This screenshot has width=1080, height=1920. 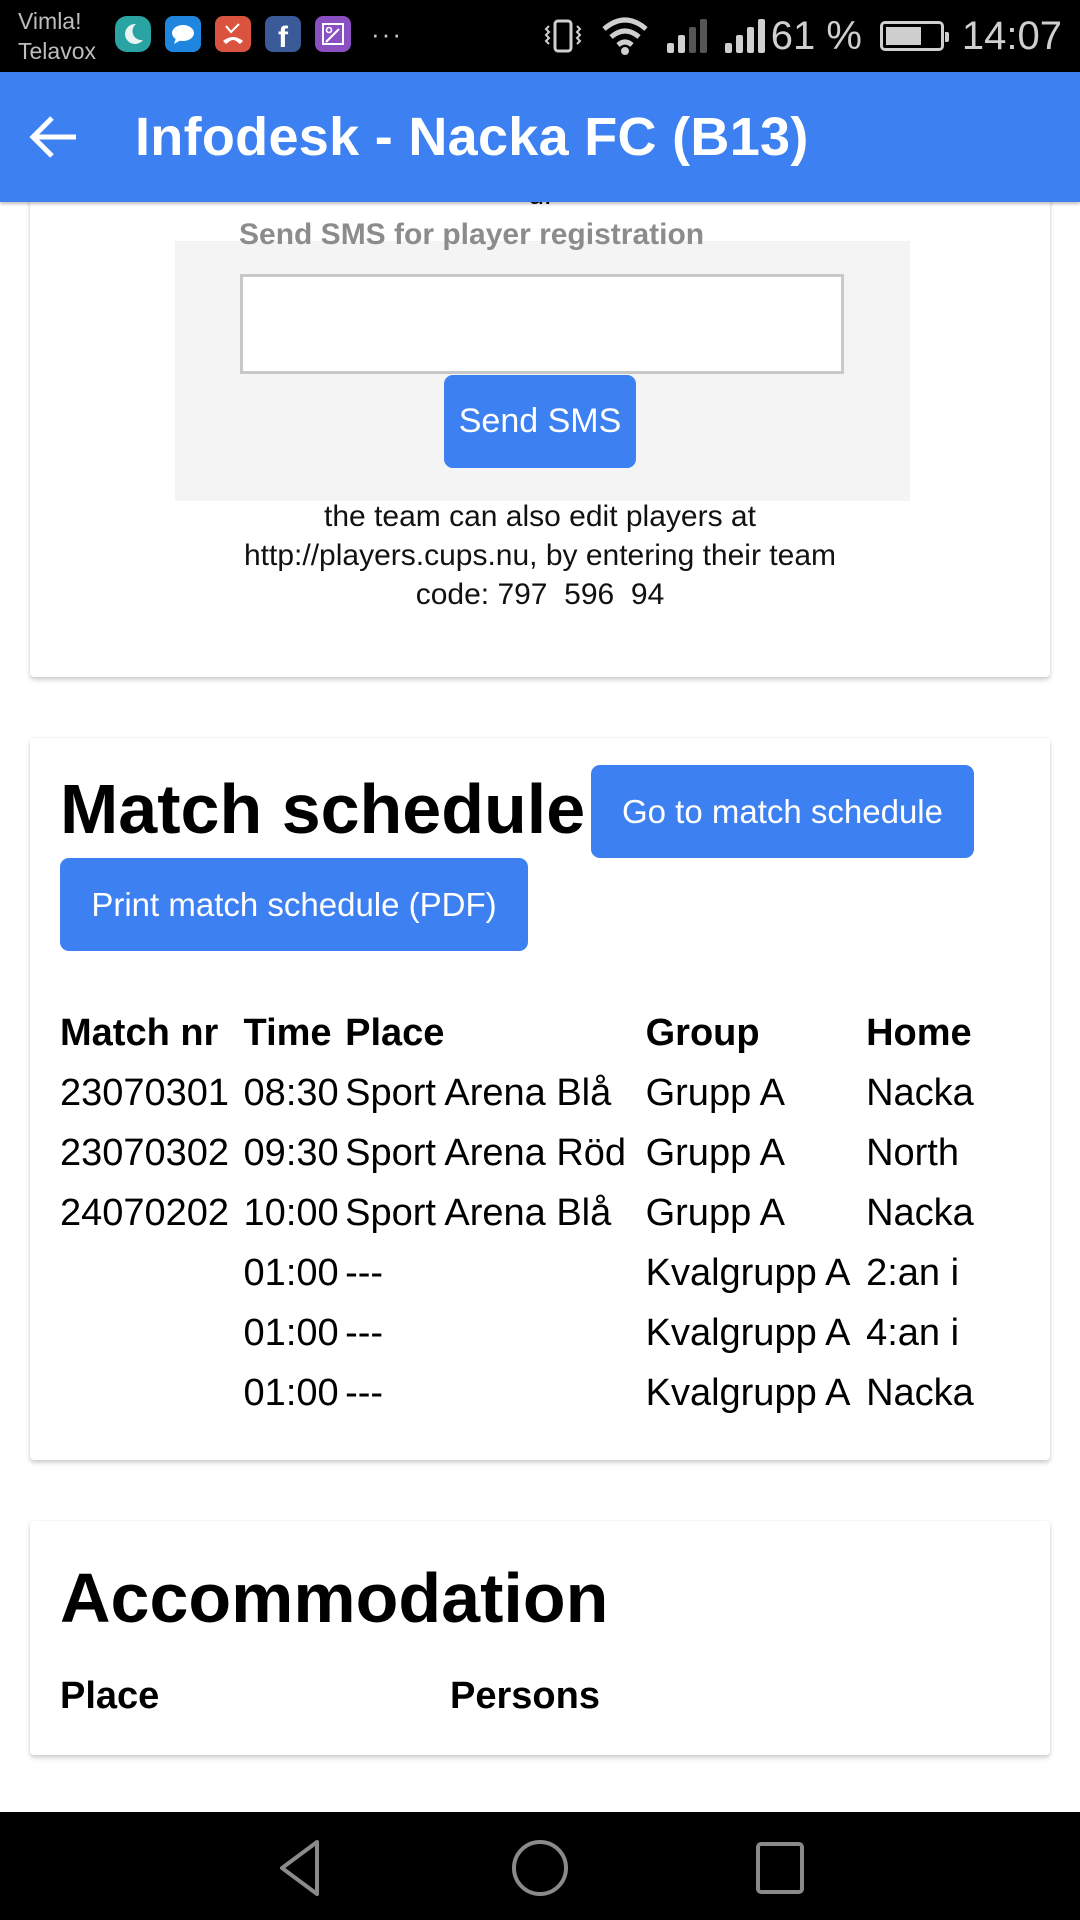 I want to click on cell-time: 09:30, so click(x=291, y=1153).